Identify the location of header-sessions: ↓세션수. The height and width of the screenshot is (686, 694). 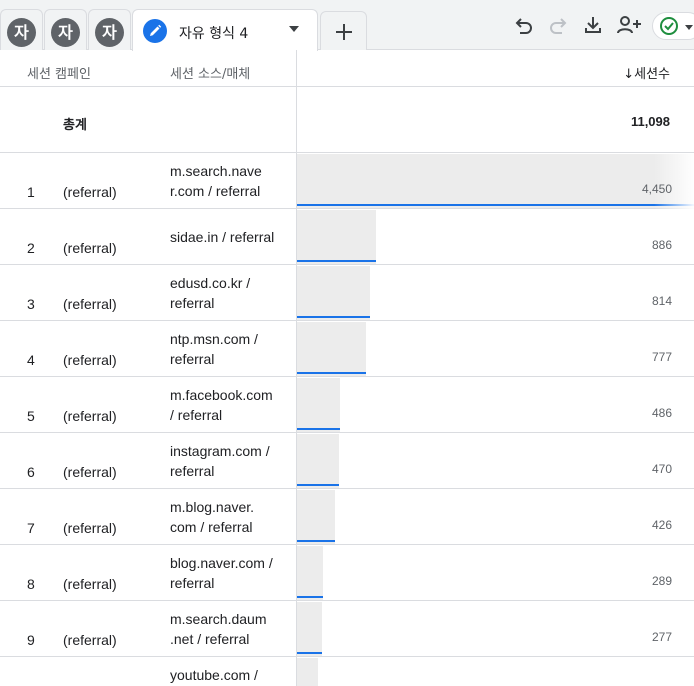
(646, 72).